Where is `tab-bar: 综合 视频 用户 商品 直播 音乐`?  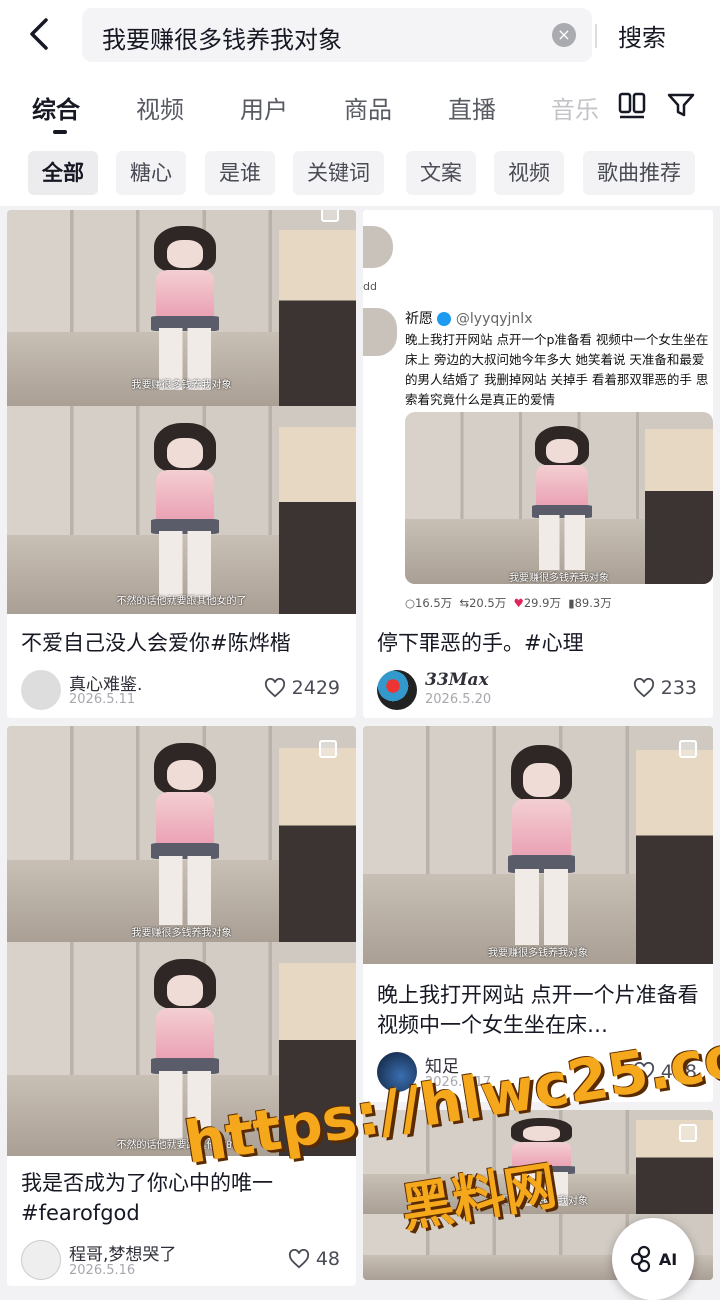
tab-bar: 综合 视频 用户 商品 直播 音乐 is located at coordinates (360, 105).